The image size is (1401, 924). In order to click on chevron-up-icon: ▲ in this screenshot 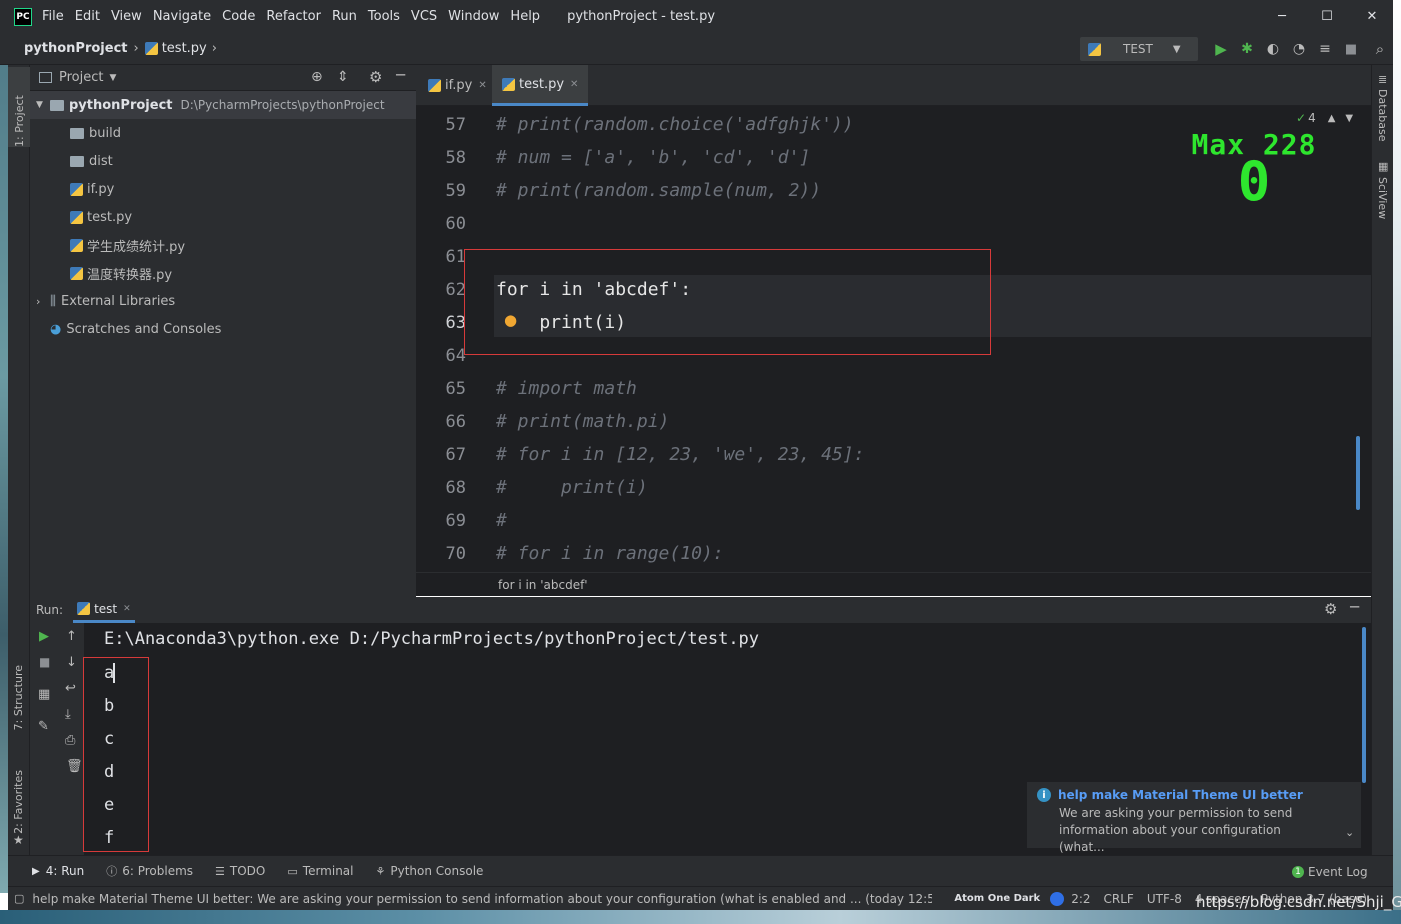, I will do `click(1332, 118)`.